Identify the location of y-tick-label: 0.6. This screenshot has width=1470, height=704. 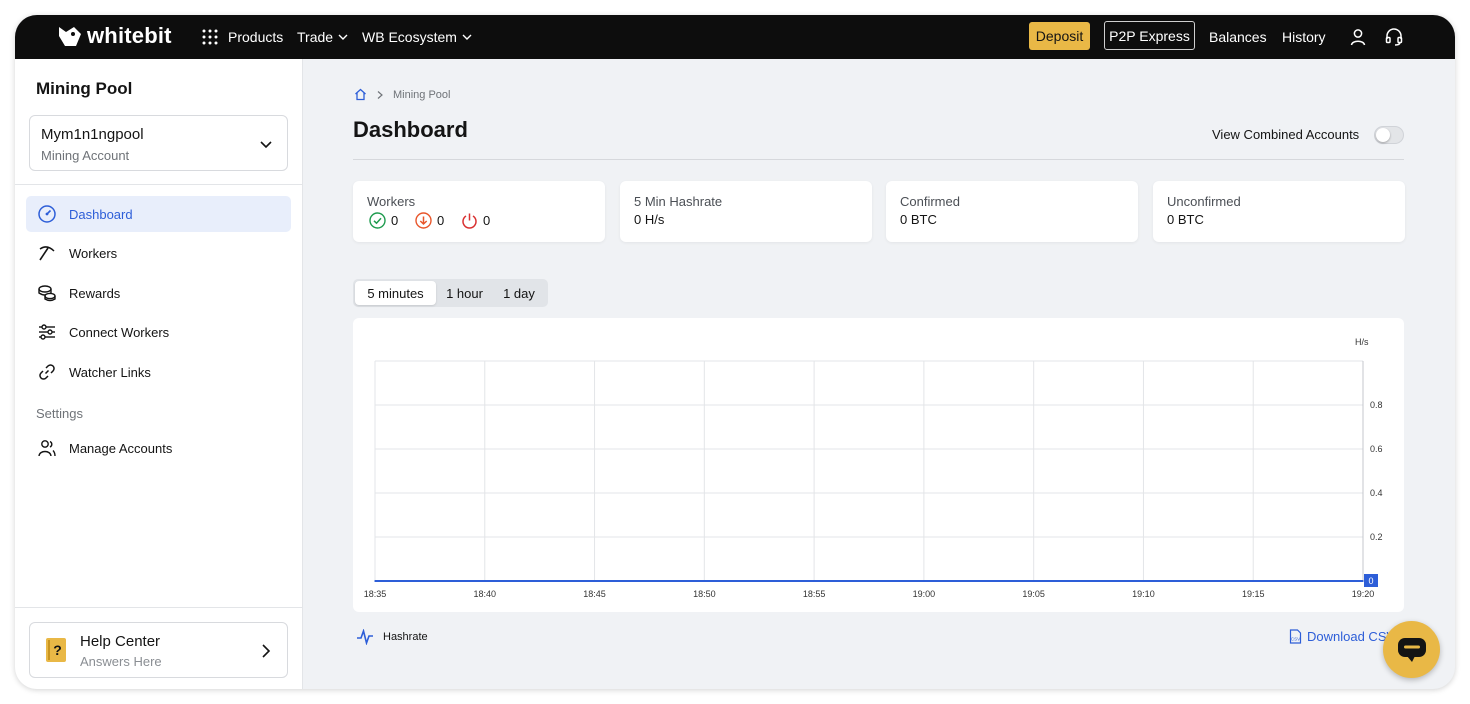
(1376, 449).